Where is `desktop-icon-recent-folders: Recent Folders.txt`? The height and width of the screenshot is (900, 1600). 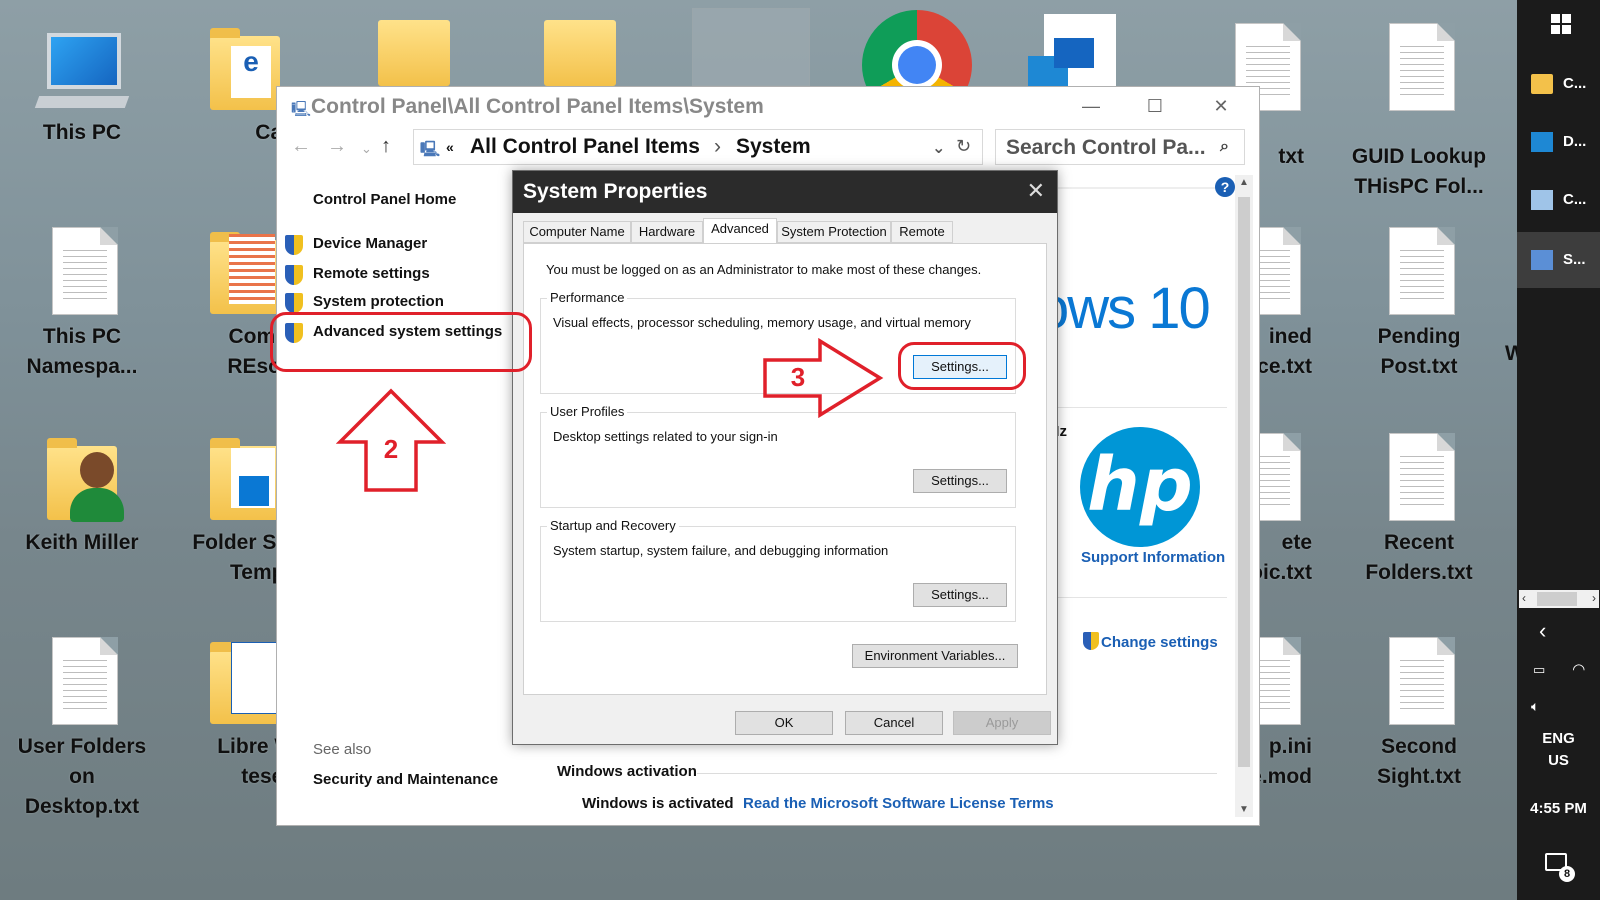 desktop-icon-recent-folders: Recent Folders.txt is located at coordinates (1419, 508).